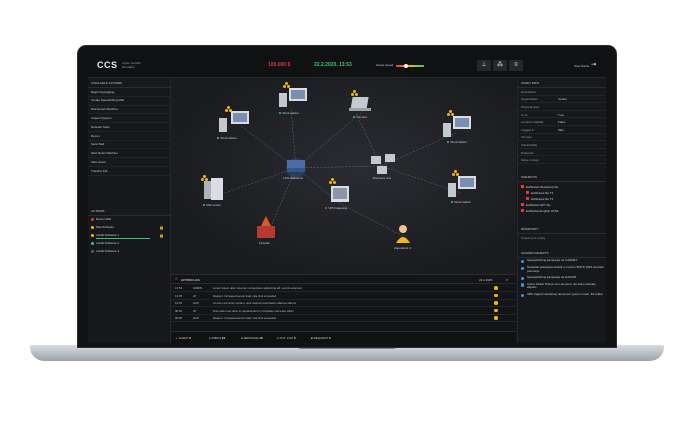  I want to click on asset-info-row: Logged in Man, so click(562, 130).